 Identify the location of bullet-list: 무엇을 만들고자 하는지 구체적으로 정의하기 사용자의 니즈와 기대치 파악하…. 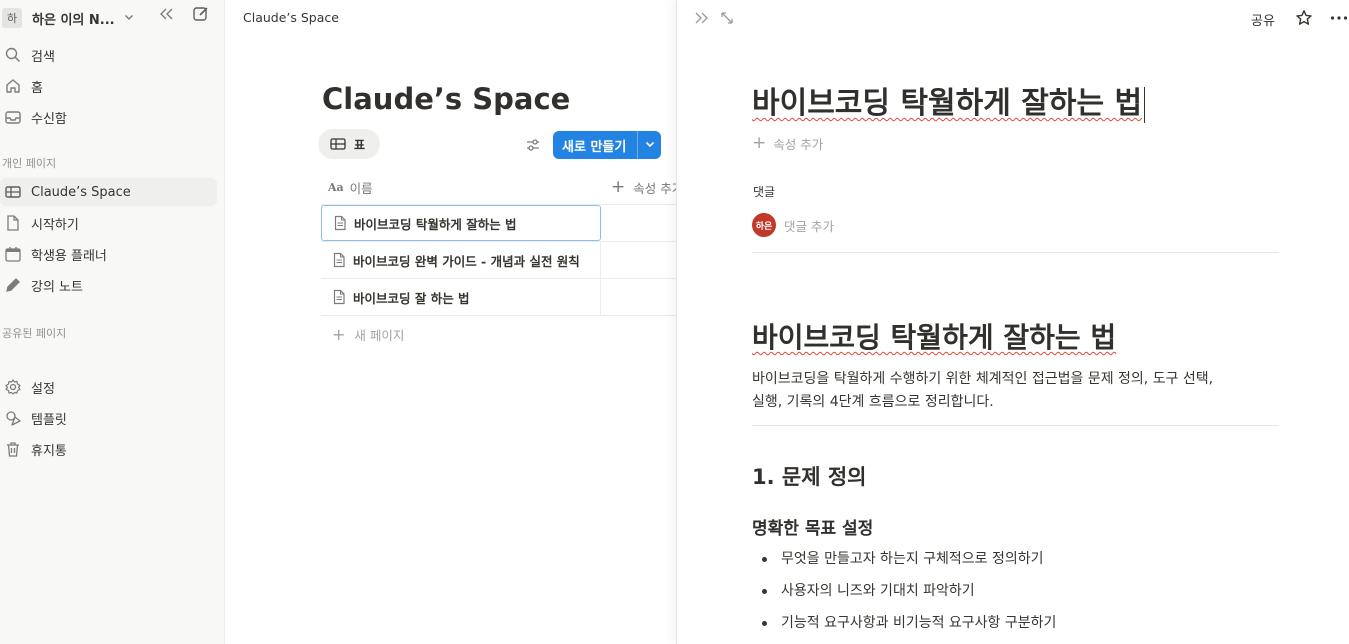
(904, 593).